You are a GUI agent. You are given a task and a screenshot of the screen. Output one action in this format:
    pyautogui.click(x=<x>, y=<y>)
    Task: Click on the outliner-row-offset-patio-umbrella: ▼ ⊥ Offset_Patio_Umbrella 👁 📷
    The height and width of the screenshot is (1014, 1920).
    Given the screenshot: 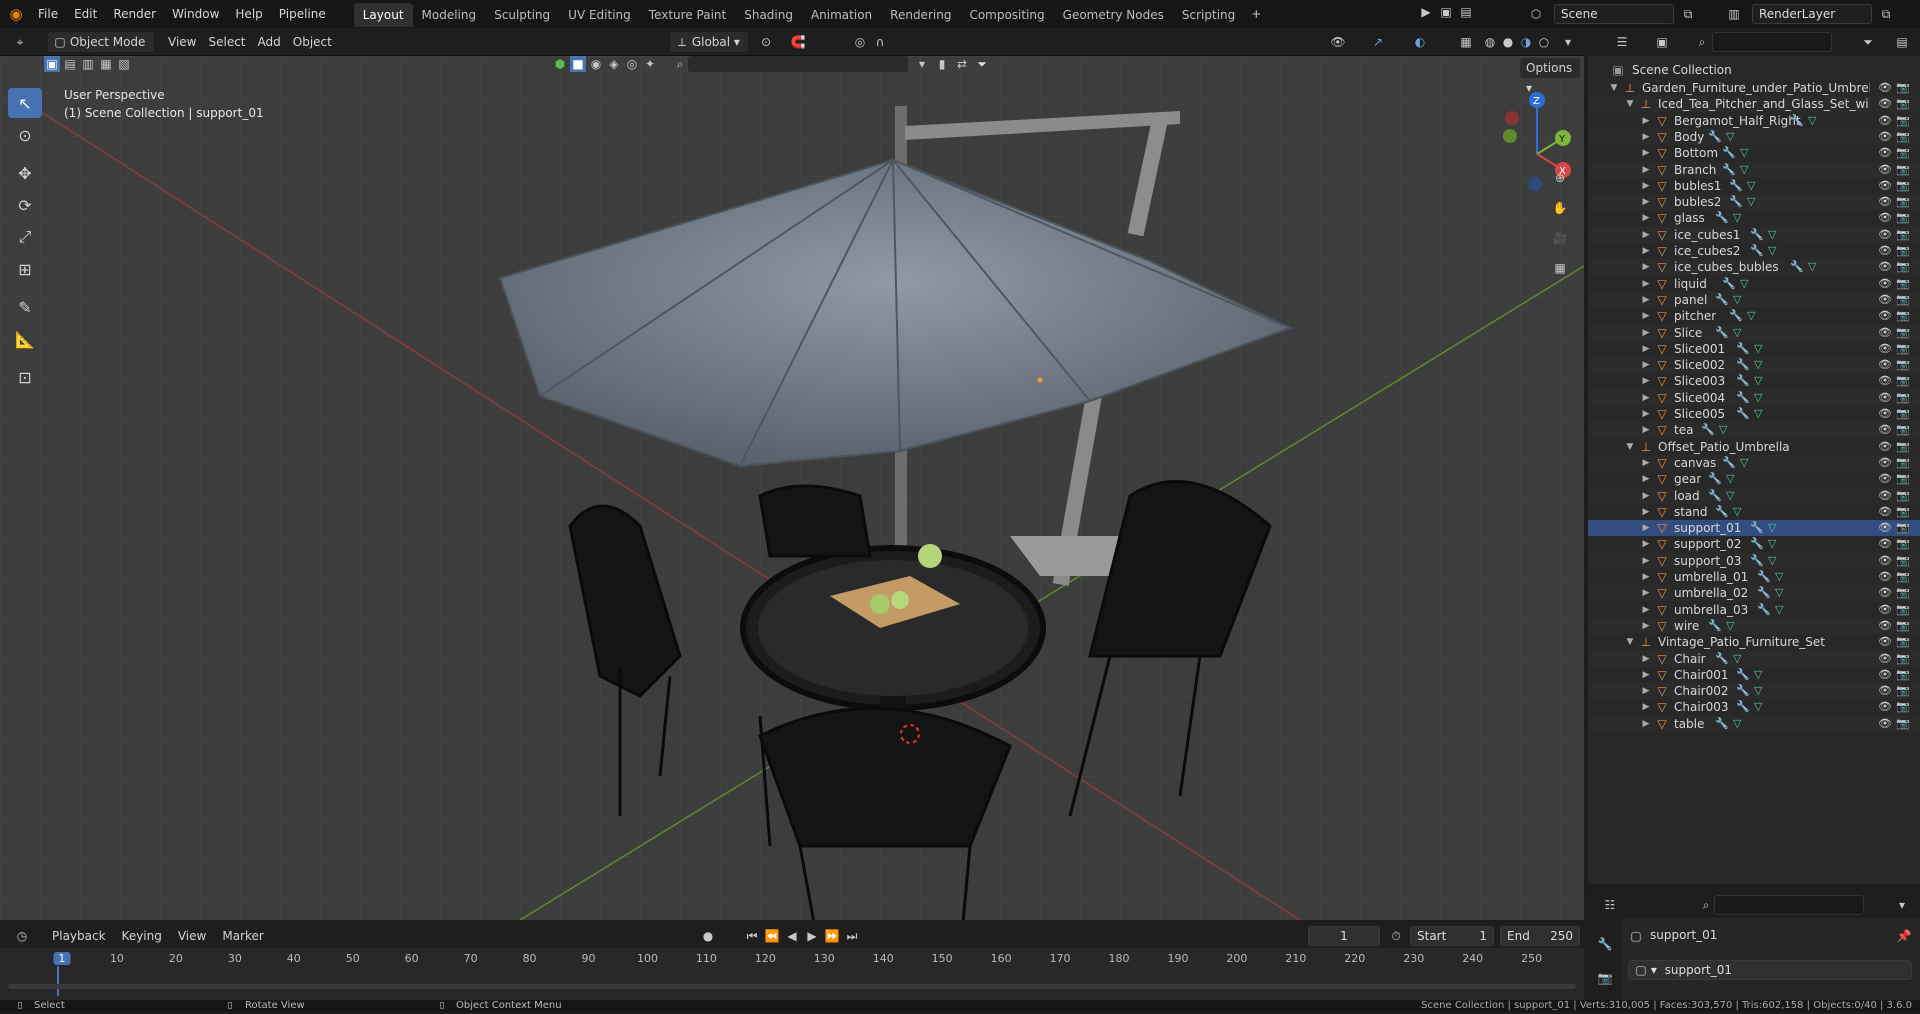 What is the action you would take?
    pyautogui.click(x=1754, y=447)
    